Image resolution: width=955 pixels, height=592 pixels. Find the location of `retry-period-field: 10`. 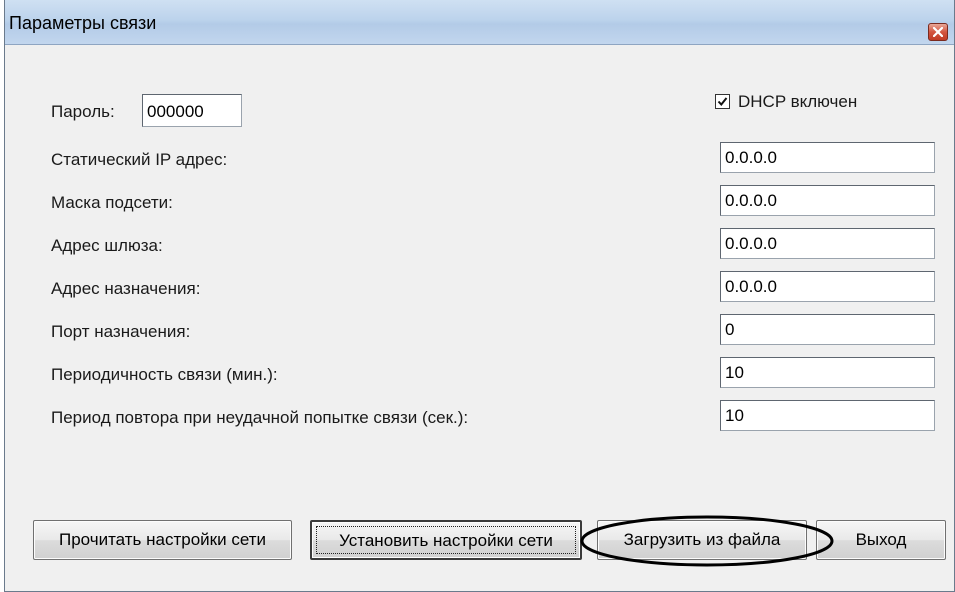

retry-period-field: 10 is located at coordinates (827, 415).